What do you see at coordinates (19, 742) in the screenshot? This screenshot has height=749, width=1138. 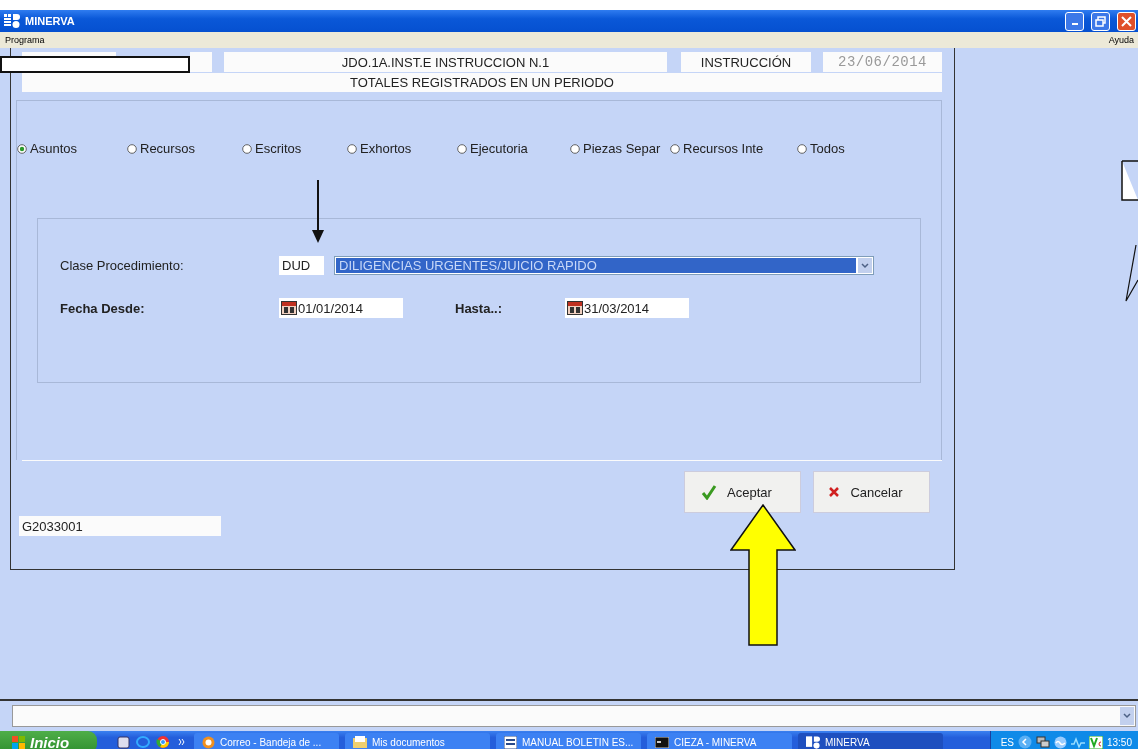 I see `windows-logo-icon` at bounding box center [19, 742].